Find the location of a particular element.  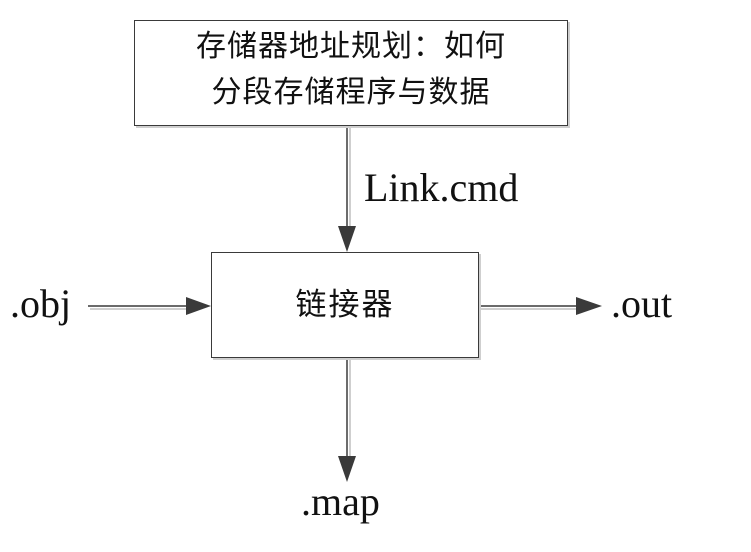

linker-box: 链接器 is located at coordinates (345, 305).